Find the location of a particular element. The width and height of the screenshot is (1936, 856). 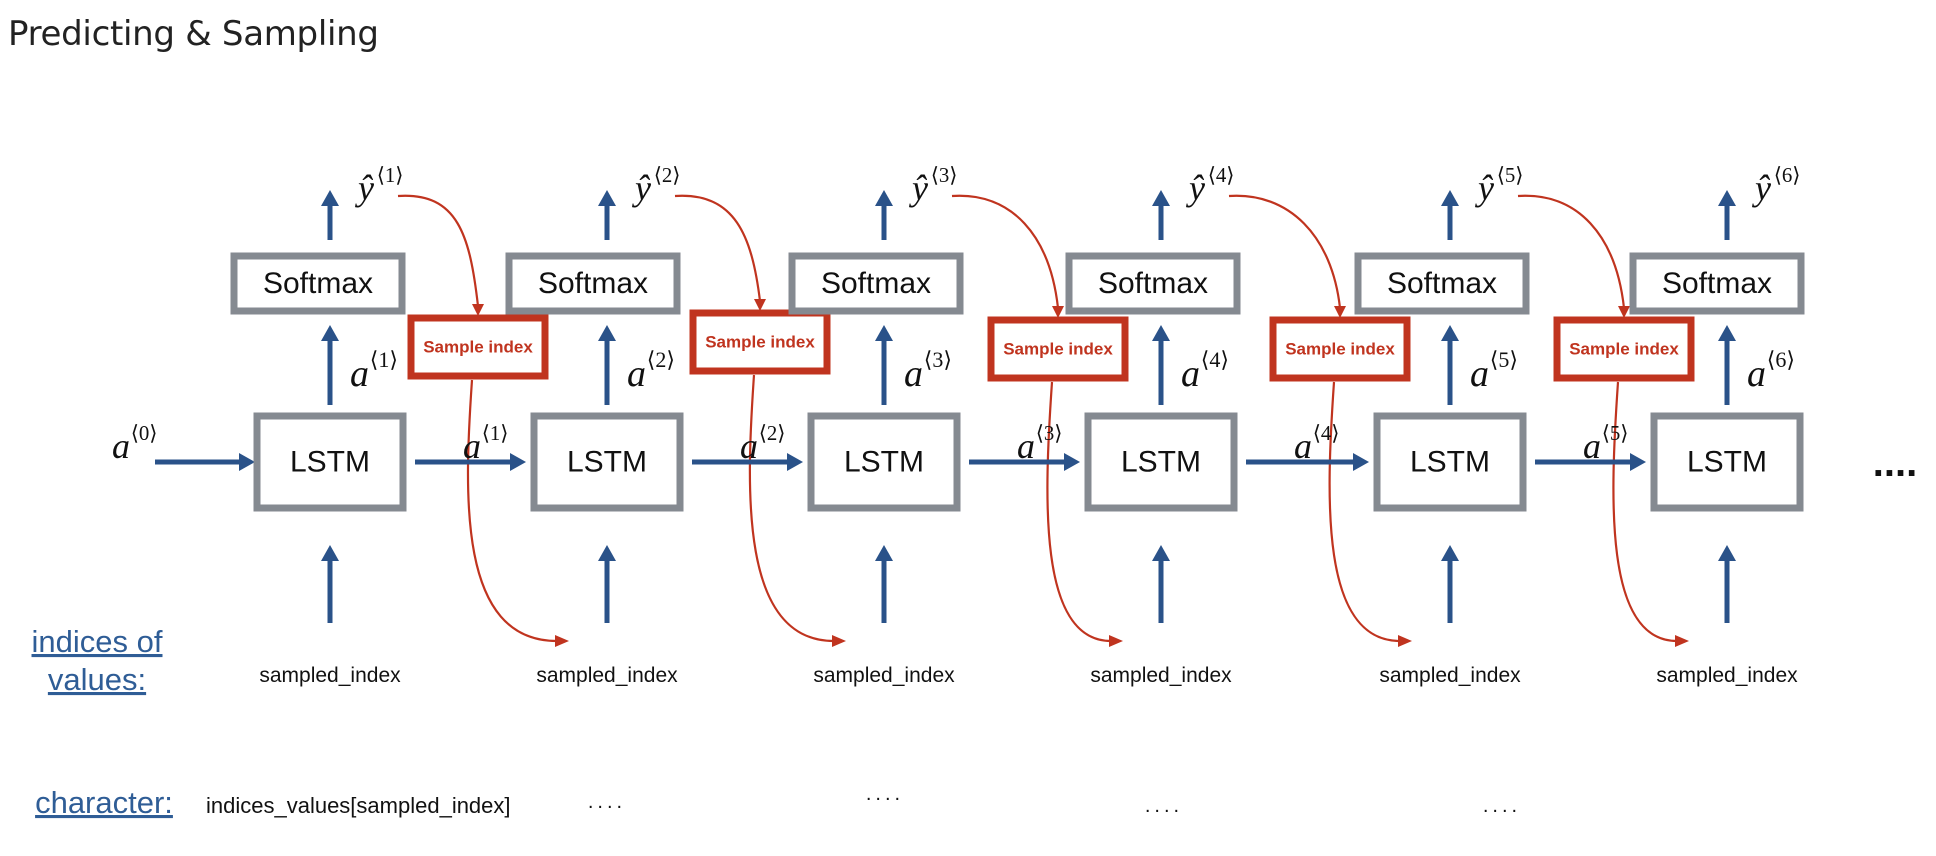

character-expression: indices_values[sampled_index] is located at coordinates (358, 805).